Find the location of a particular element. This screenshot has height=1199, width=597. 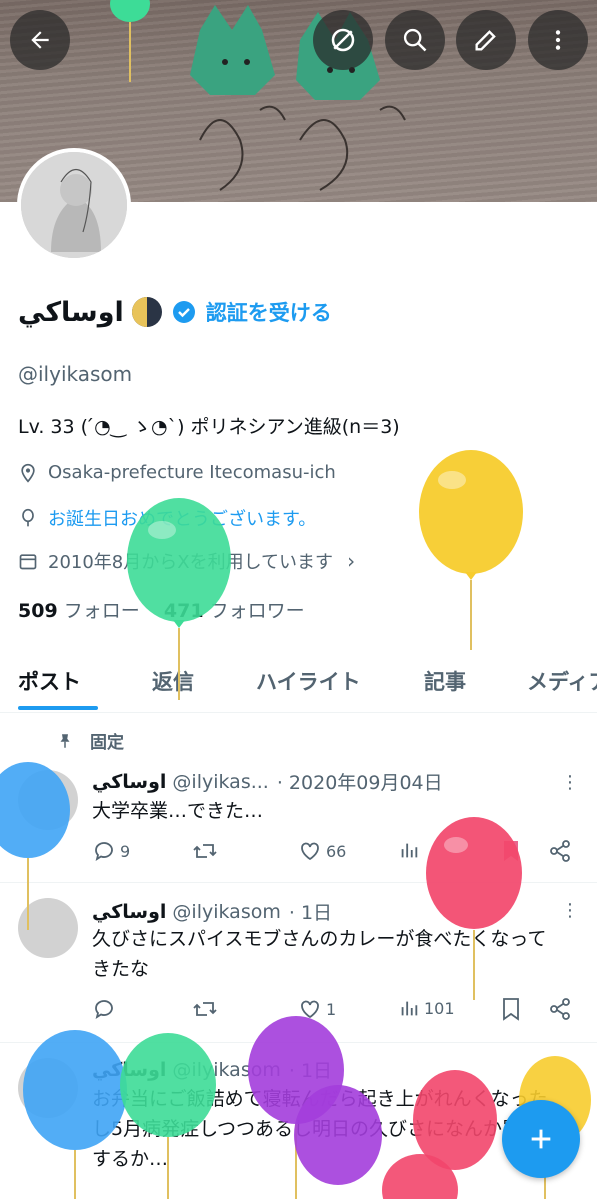

avatar-image is located at coordinates (74, 205).